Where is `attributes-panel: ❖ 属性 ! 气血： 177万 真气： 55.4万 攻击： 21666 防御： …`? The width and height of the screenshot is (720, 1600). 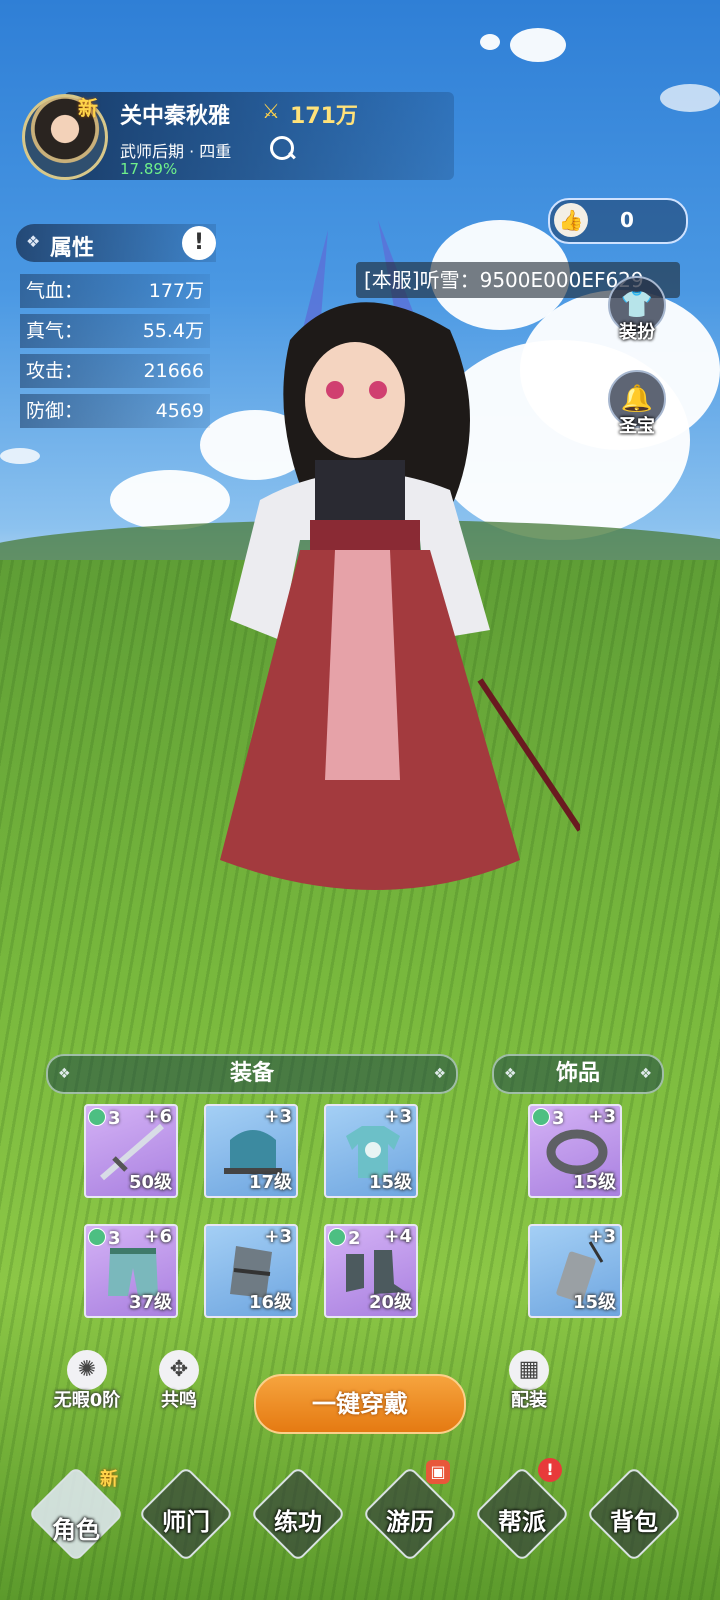
attributes-panel: ❖ 属性 ! 气血： 177万 真气： 55.4万 攻击： 21666 防御： … is located at coordinates (115, 325).